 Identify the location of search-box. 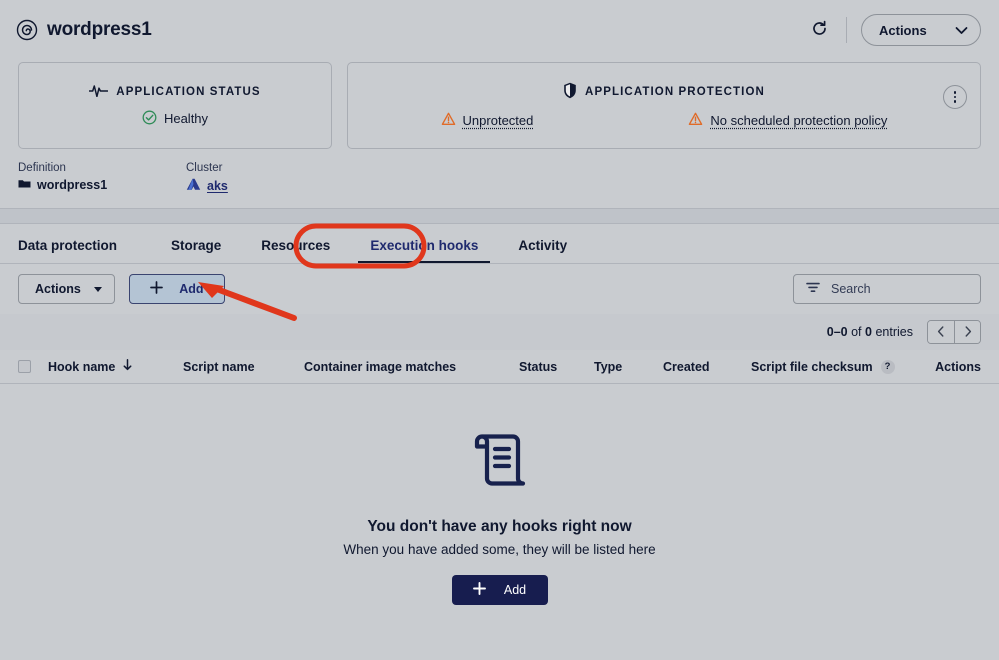
(887, 289).